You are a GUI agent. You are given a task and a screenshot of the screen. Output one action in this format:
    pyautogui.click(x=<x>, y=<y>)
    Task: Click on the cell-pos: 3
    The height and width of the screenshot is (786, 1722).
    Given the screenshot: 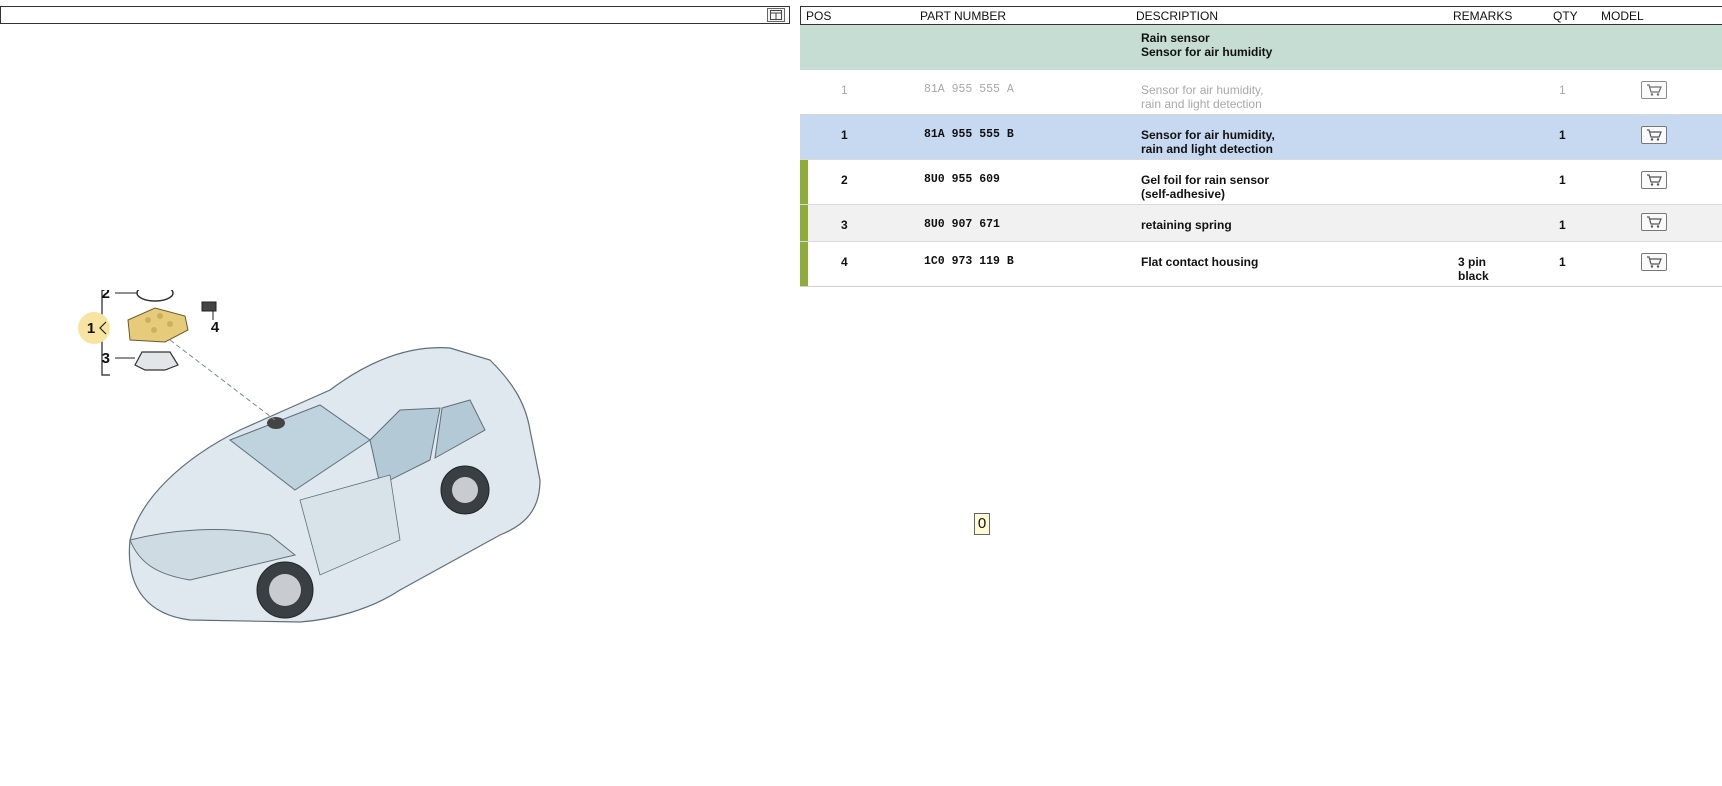 What is the action you would take?
    pyautogui.click(x=844, y=225)
    